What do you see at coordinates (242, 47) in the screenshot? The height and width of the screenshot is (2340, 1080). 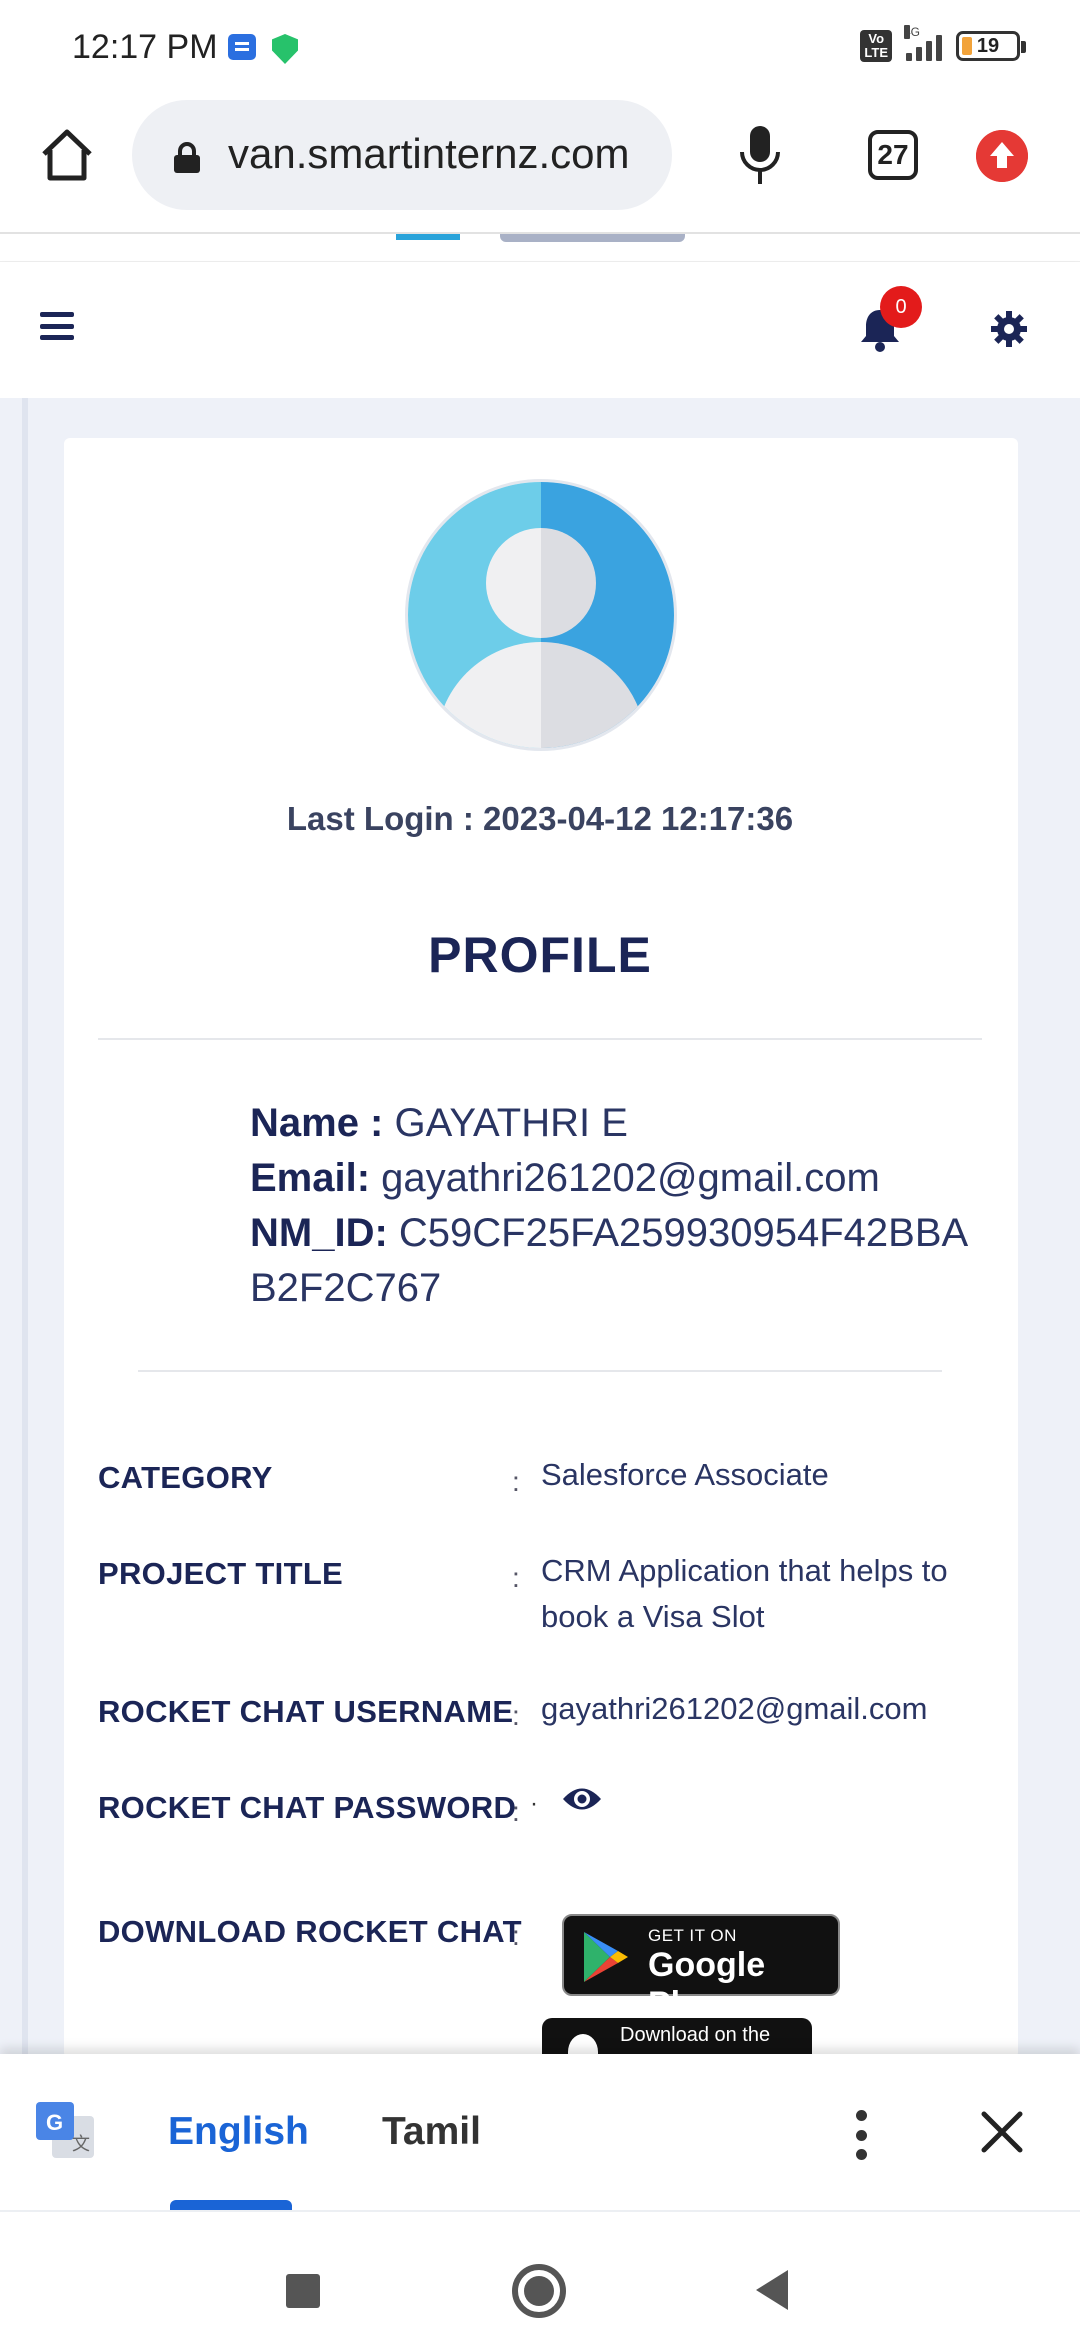 I see `message-notification-icon` at bounding box center [242, 47].